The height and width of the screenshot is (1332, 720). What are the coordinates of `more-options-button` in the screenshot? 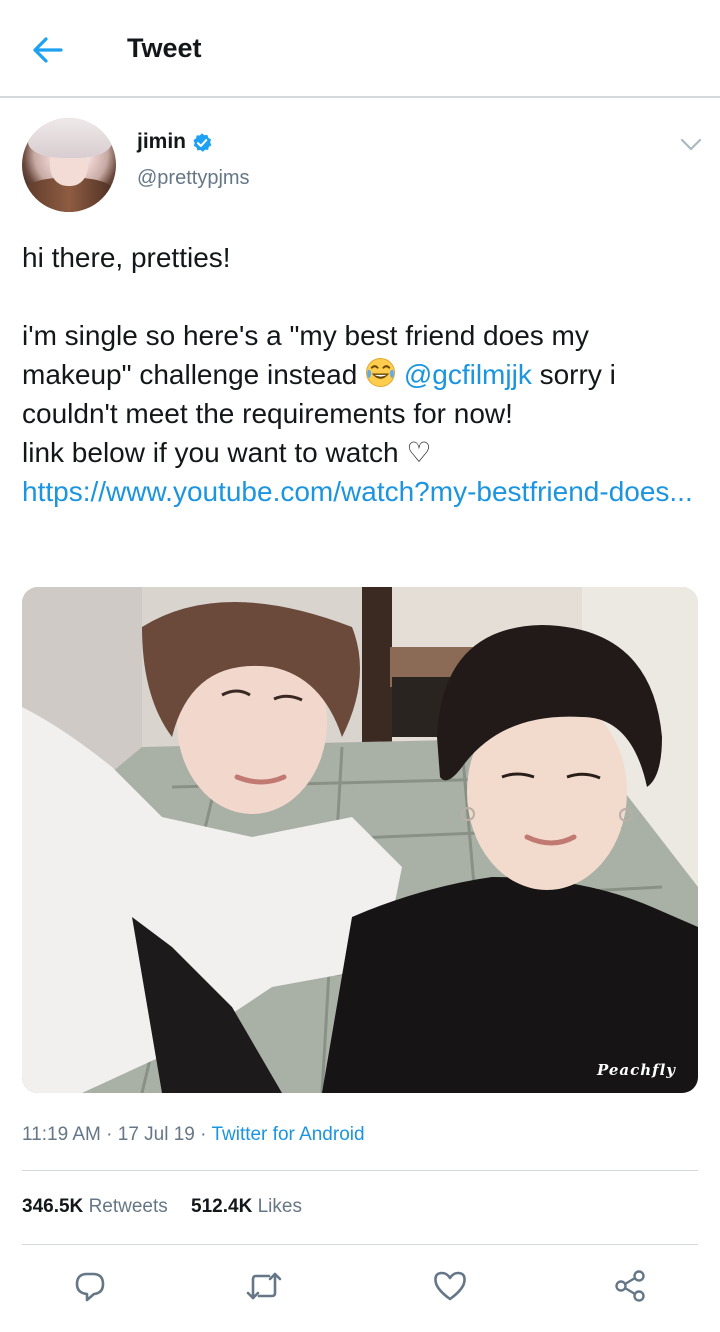 It's located at (691, 145).